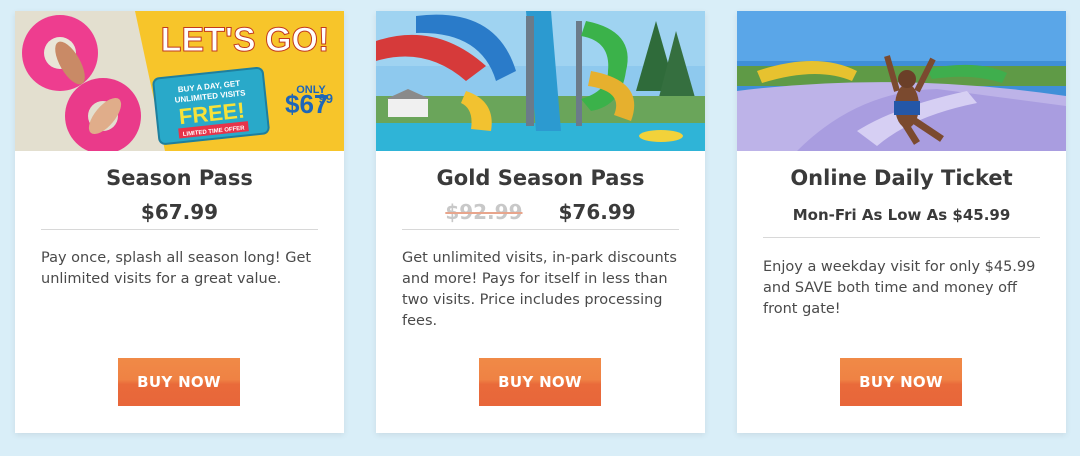  I want to click on card-title: Gold Season Pass, so click(540, 178).